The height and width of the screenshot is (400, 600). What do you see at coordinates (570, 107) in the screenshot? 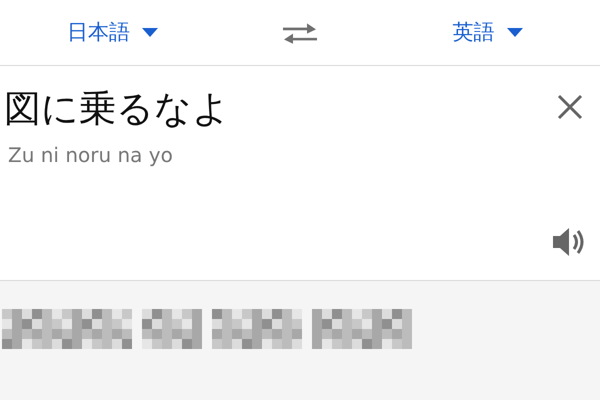
I see `close-icon` at bounding box center [570, 107].